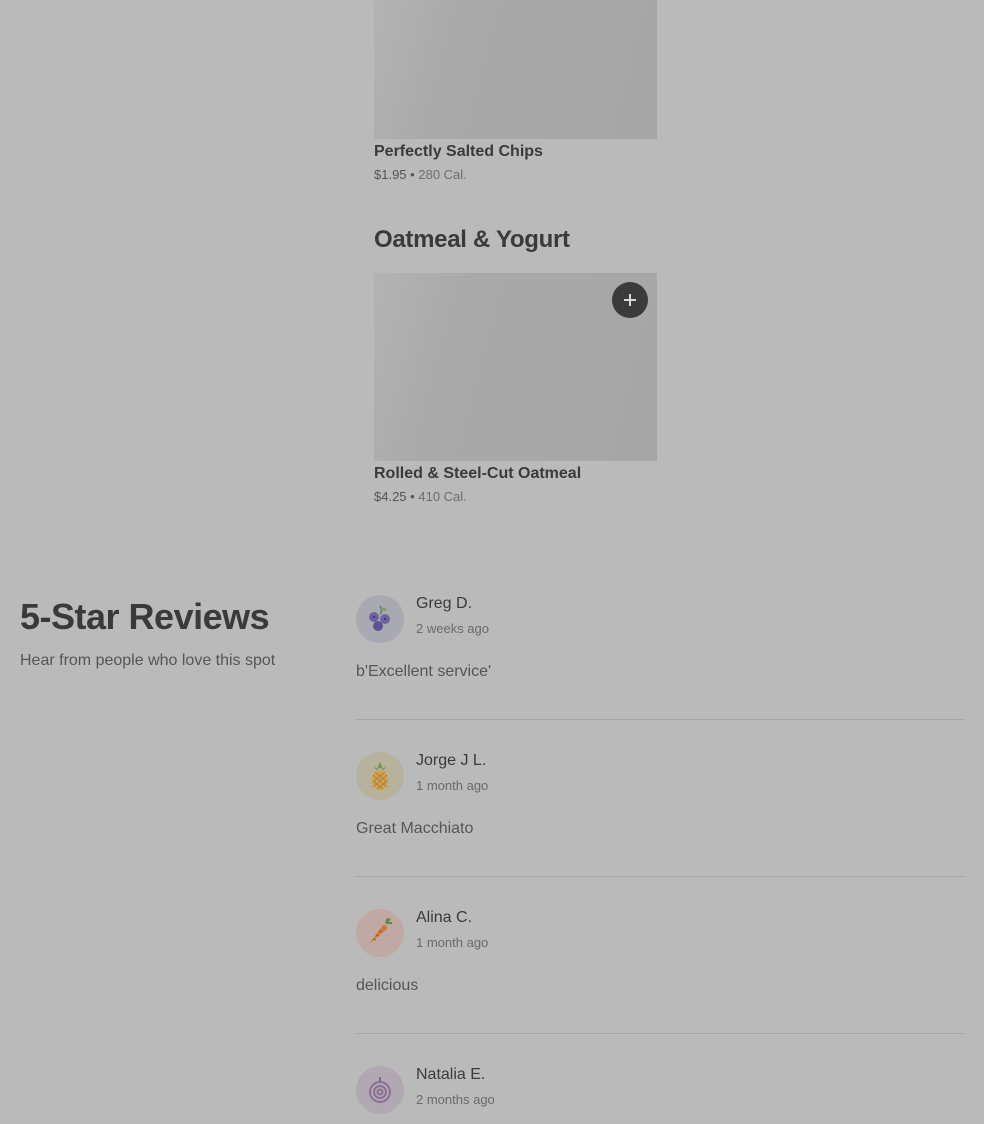  I want to click on reviewer-name: Greg D., so click(444, 603).